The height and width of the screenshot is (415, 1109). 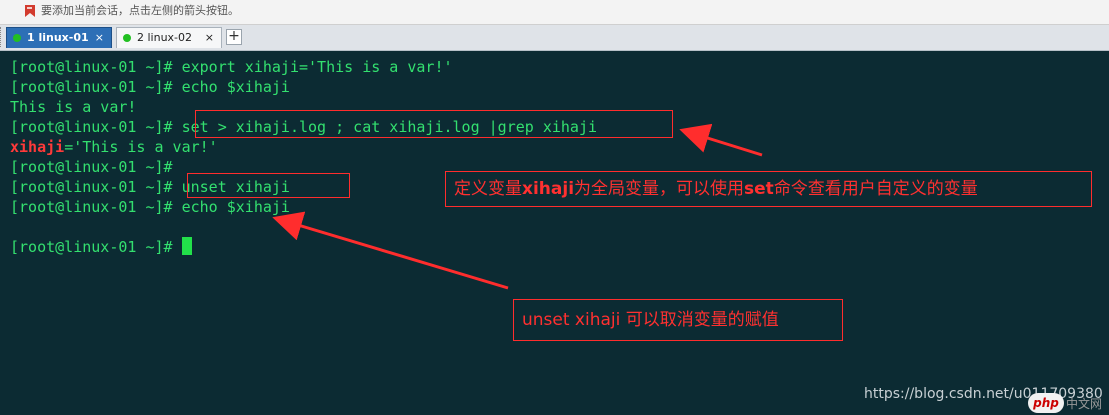 What do you see at coordinates (721, 140) in the screenshot?
I see `arrow-to-set-command` at bounding box center [721, 140].